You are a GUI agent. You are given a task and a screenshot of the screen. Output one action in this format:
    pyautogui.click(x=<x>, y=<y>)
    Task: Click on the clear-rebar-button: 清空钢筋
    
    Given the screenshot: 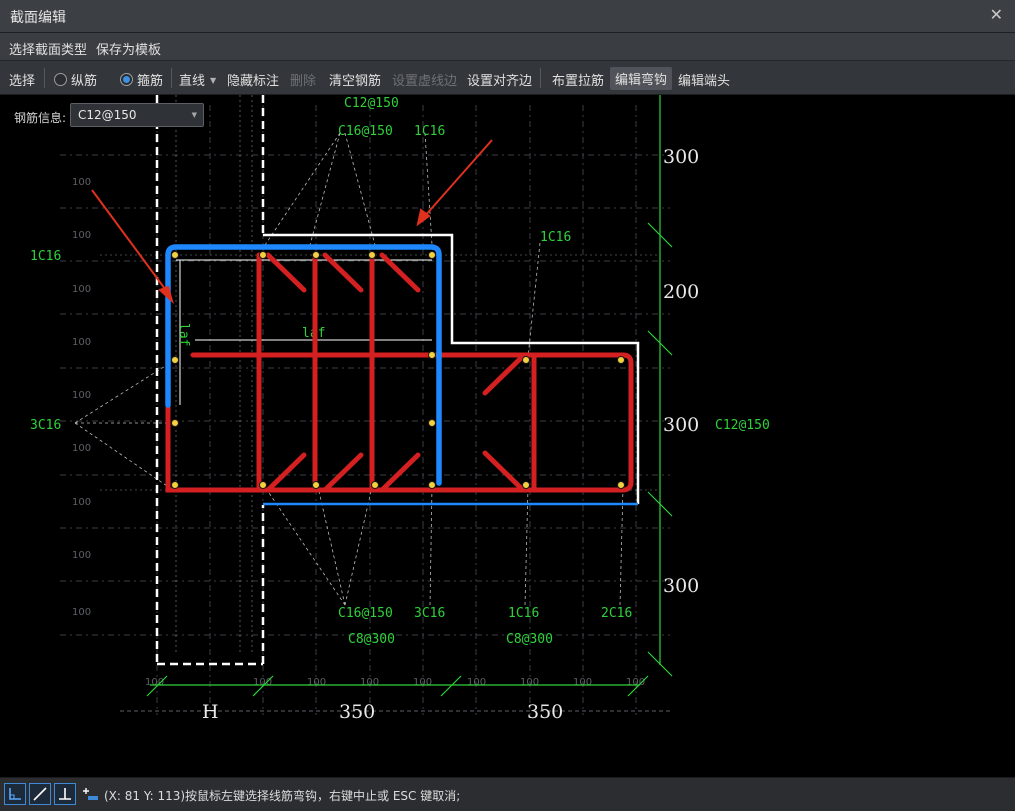 What is the action you would take?
    pyautogui.click(x=355, y=79)
    